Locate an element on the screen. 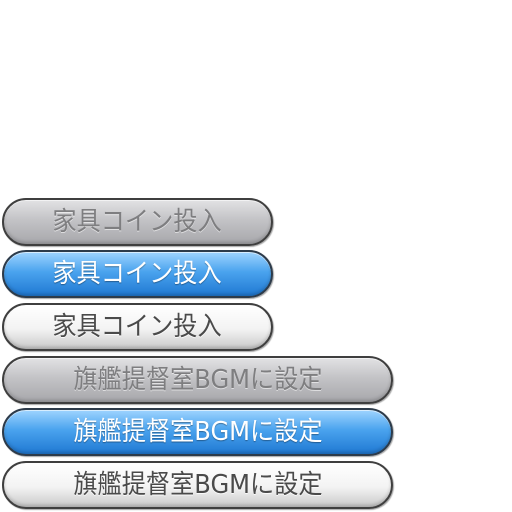  furniture-coin-button-hover: 家具コイン投入 is located at coordinates (137, 274).